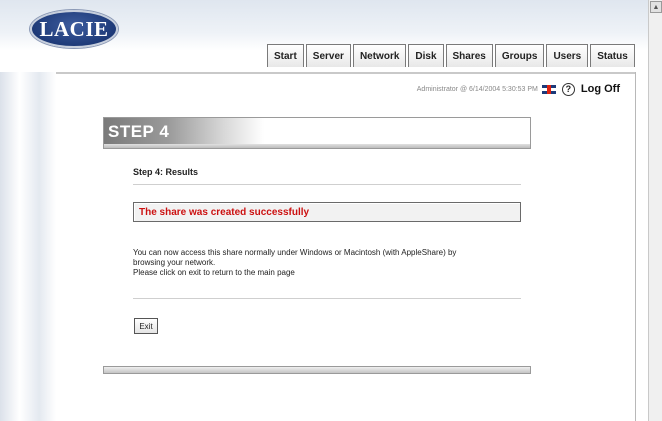 The height and width of the screenshot is (421, 662). What do you see at coordinates (519, 55) in the screenshot?
I see `tab-groups: Groups` at bounding box center [519, 55].